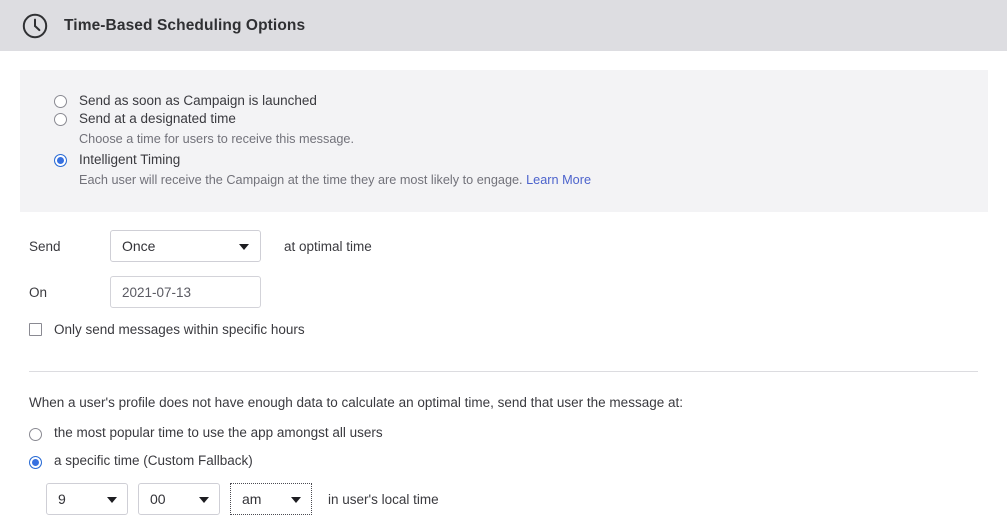 The height and width of the screenshot is (518, 1007). Describe the element at coordinates (271, 499) in the screenshot. I see `fallback-meridiem-select: am` at that location.